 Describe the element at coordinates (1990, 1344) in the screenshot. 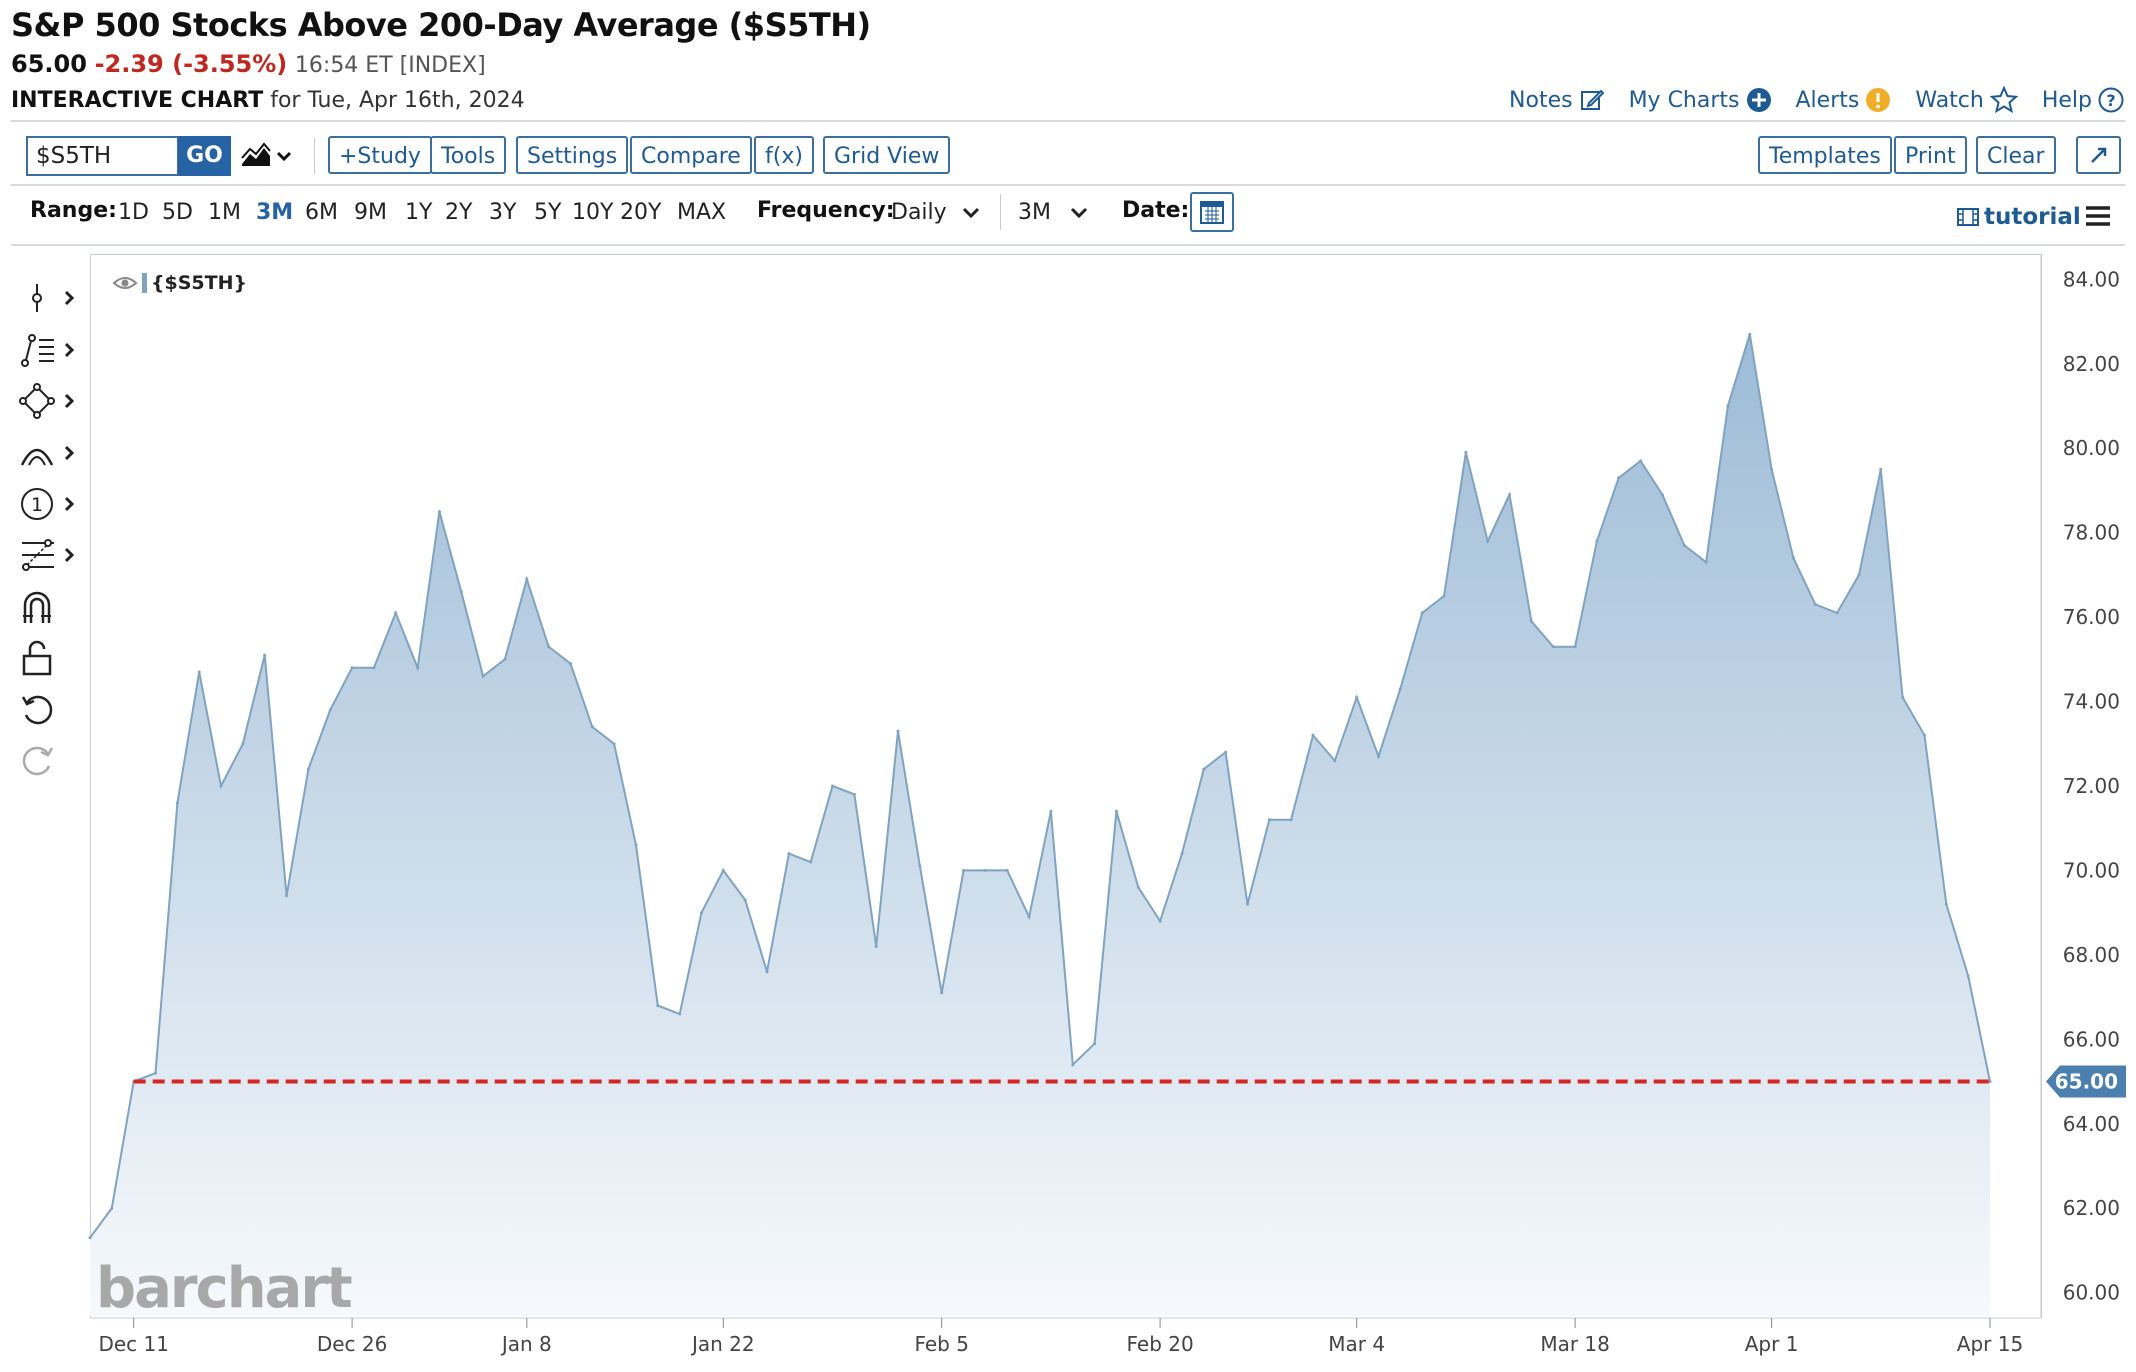

I see `x-tick-label: Apr 15` at that location.